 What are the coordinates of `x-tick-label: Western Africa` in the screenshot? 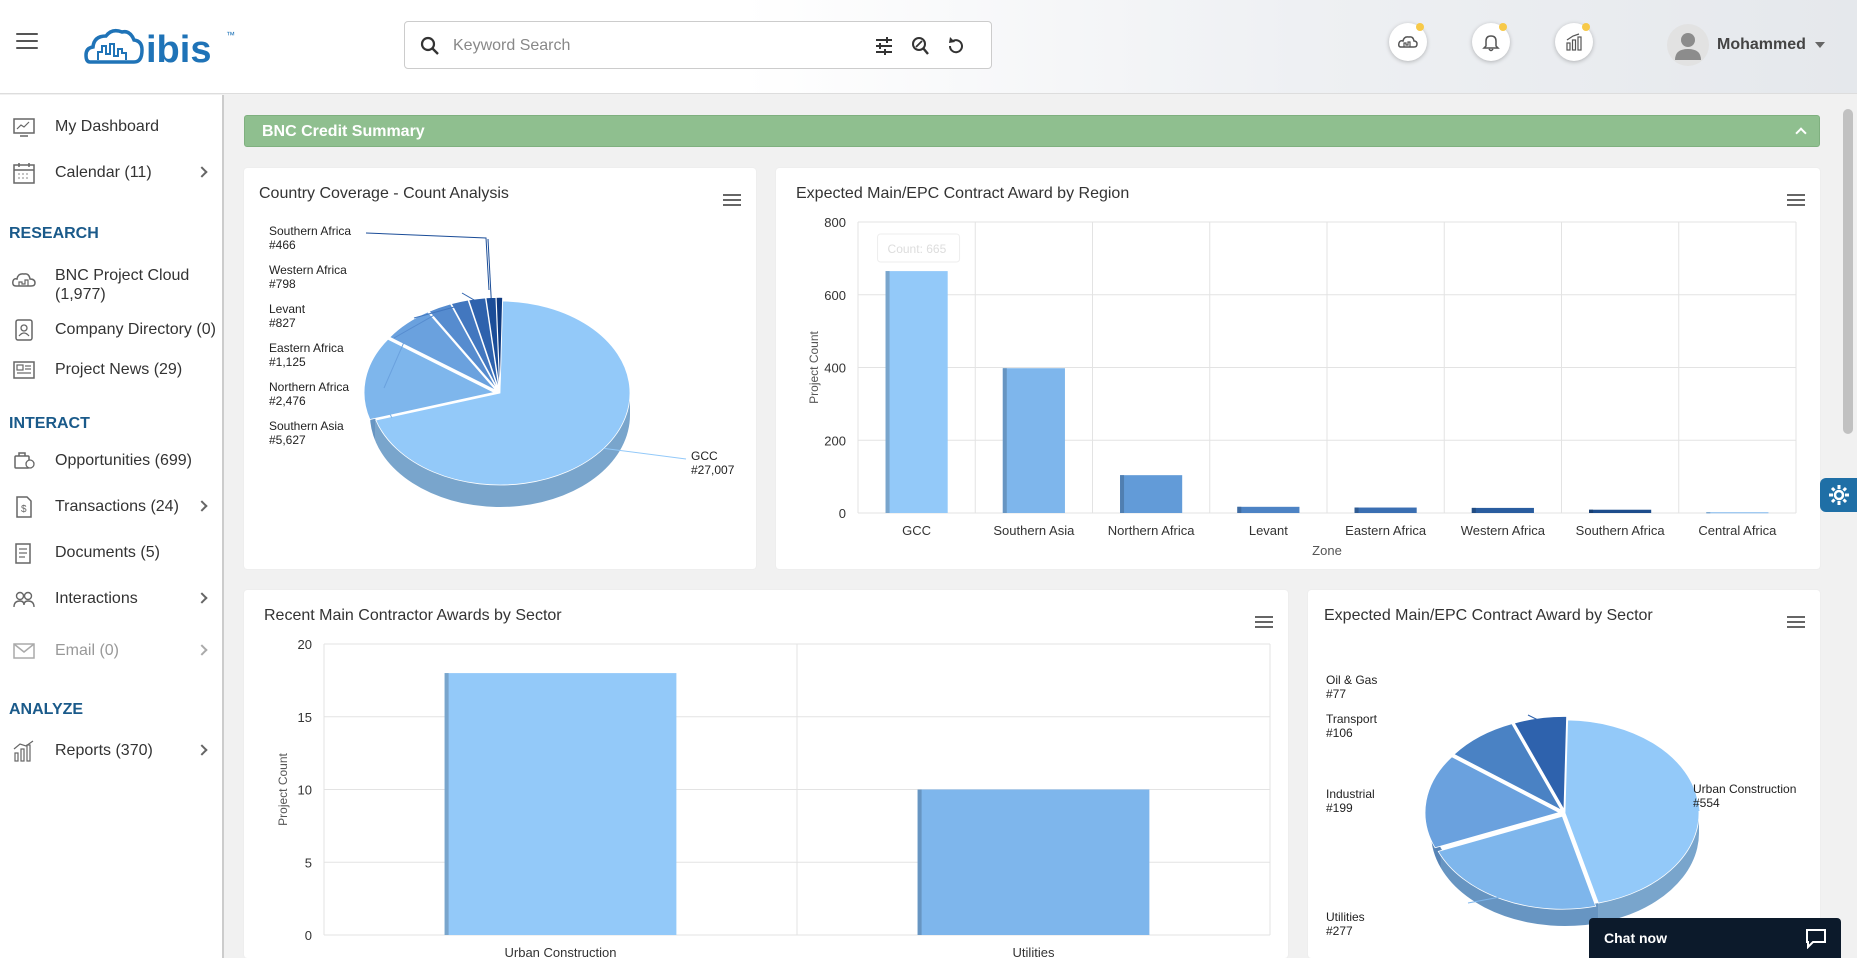 It's located at (1503, 530).